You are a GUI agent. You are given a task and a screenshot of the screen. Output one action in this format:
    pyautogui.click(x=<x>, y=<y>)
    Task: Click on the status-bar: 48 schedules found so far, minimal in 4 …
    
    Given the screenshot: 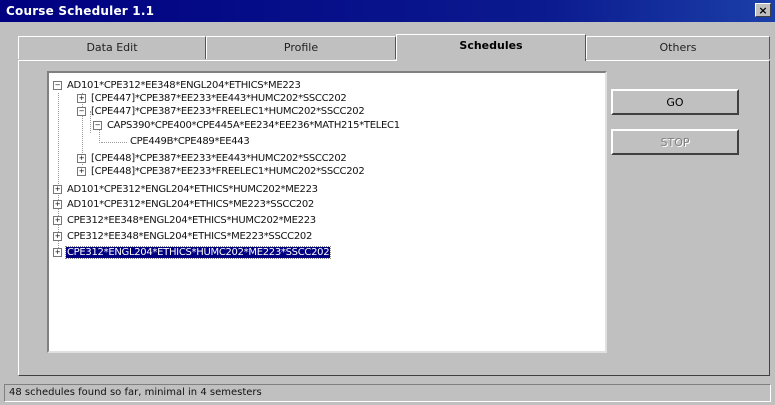 What is the action you would take?
    pyautogui.click(x=387, y=393)
    